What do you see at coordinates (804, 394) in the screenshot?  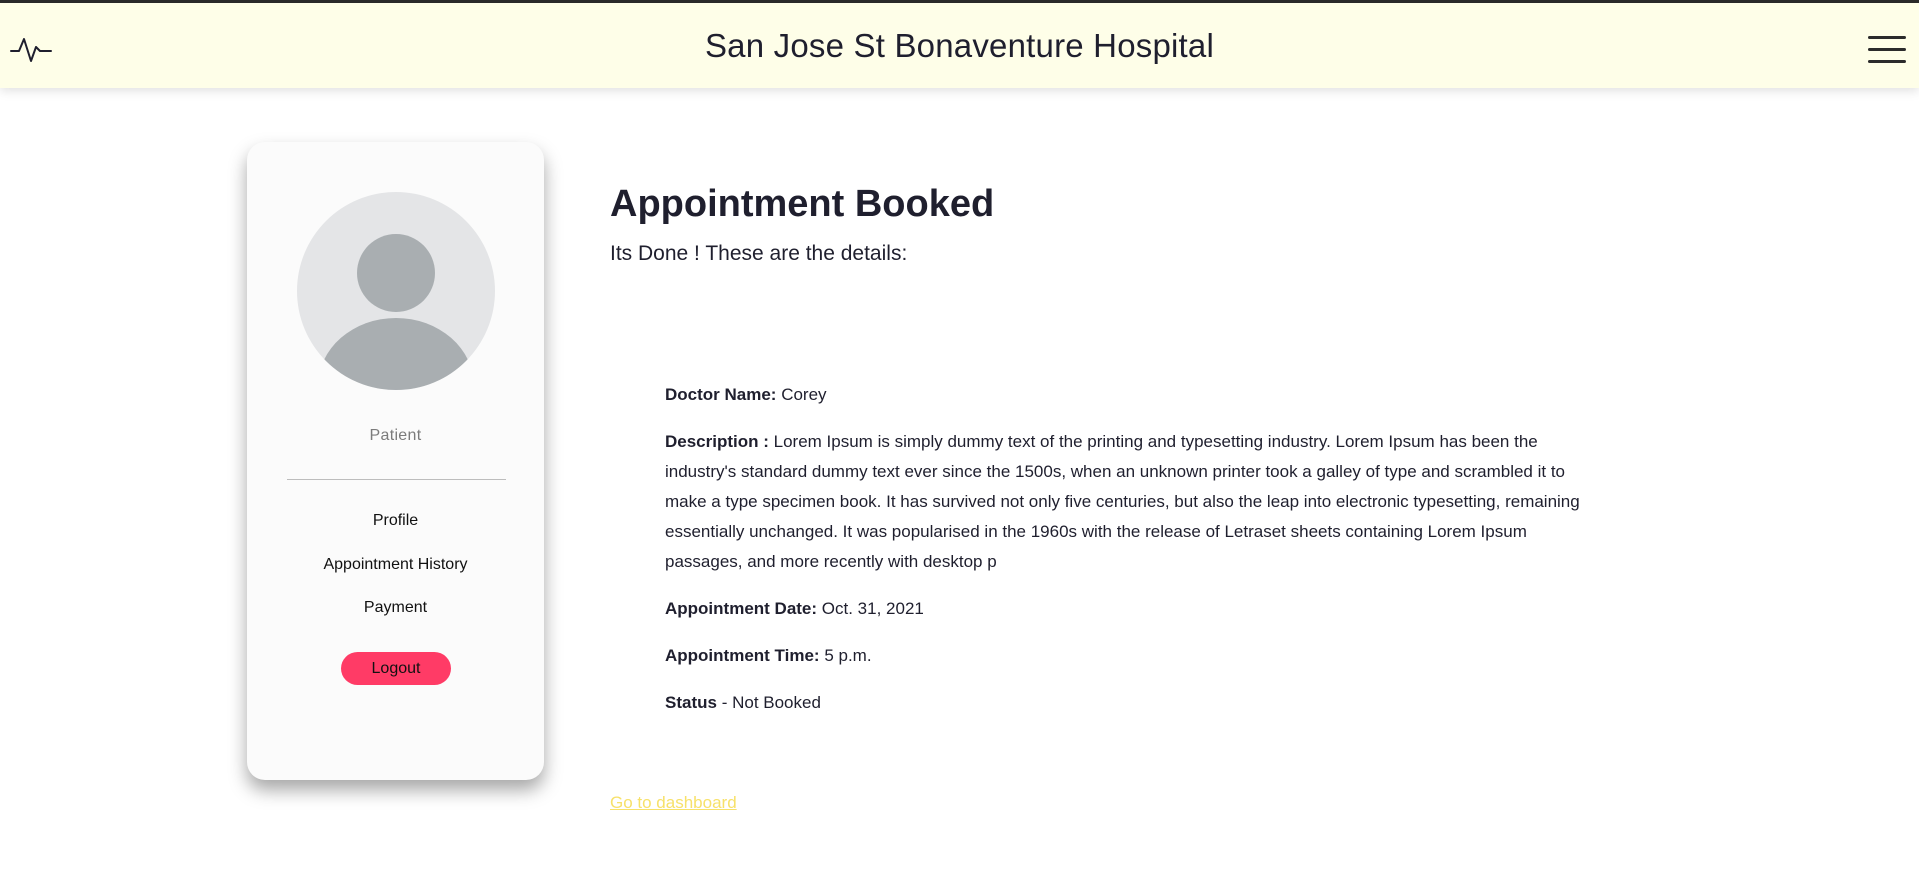 I see `doctor-name-value: Corey` at bounding box center [804, 394].